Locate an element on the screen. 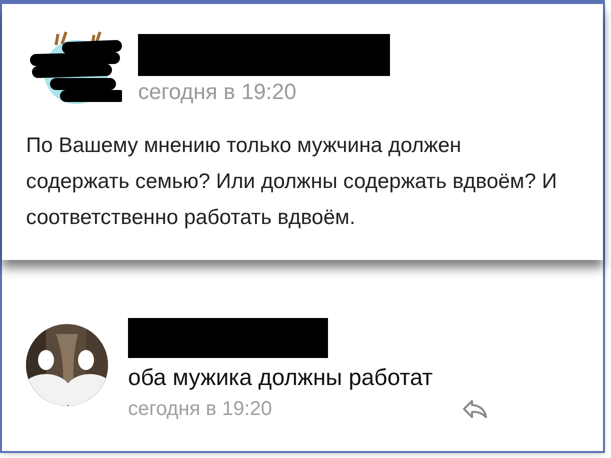 This screenshot has height=458, width=611. comment-time: сегодня в 19:20 is located at coordinates (200, 409).